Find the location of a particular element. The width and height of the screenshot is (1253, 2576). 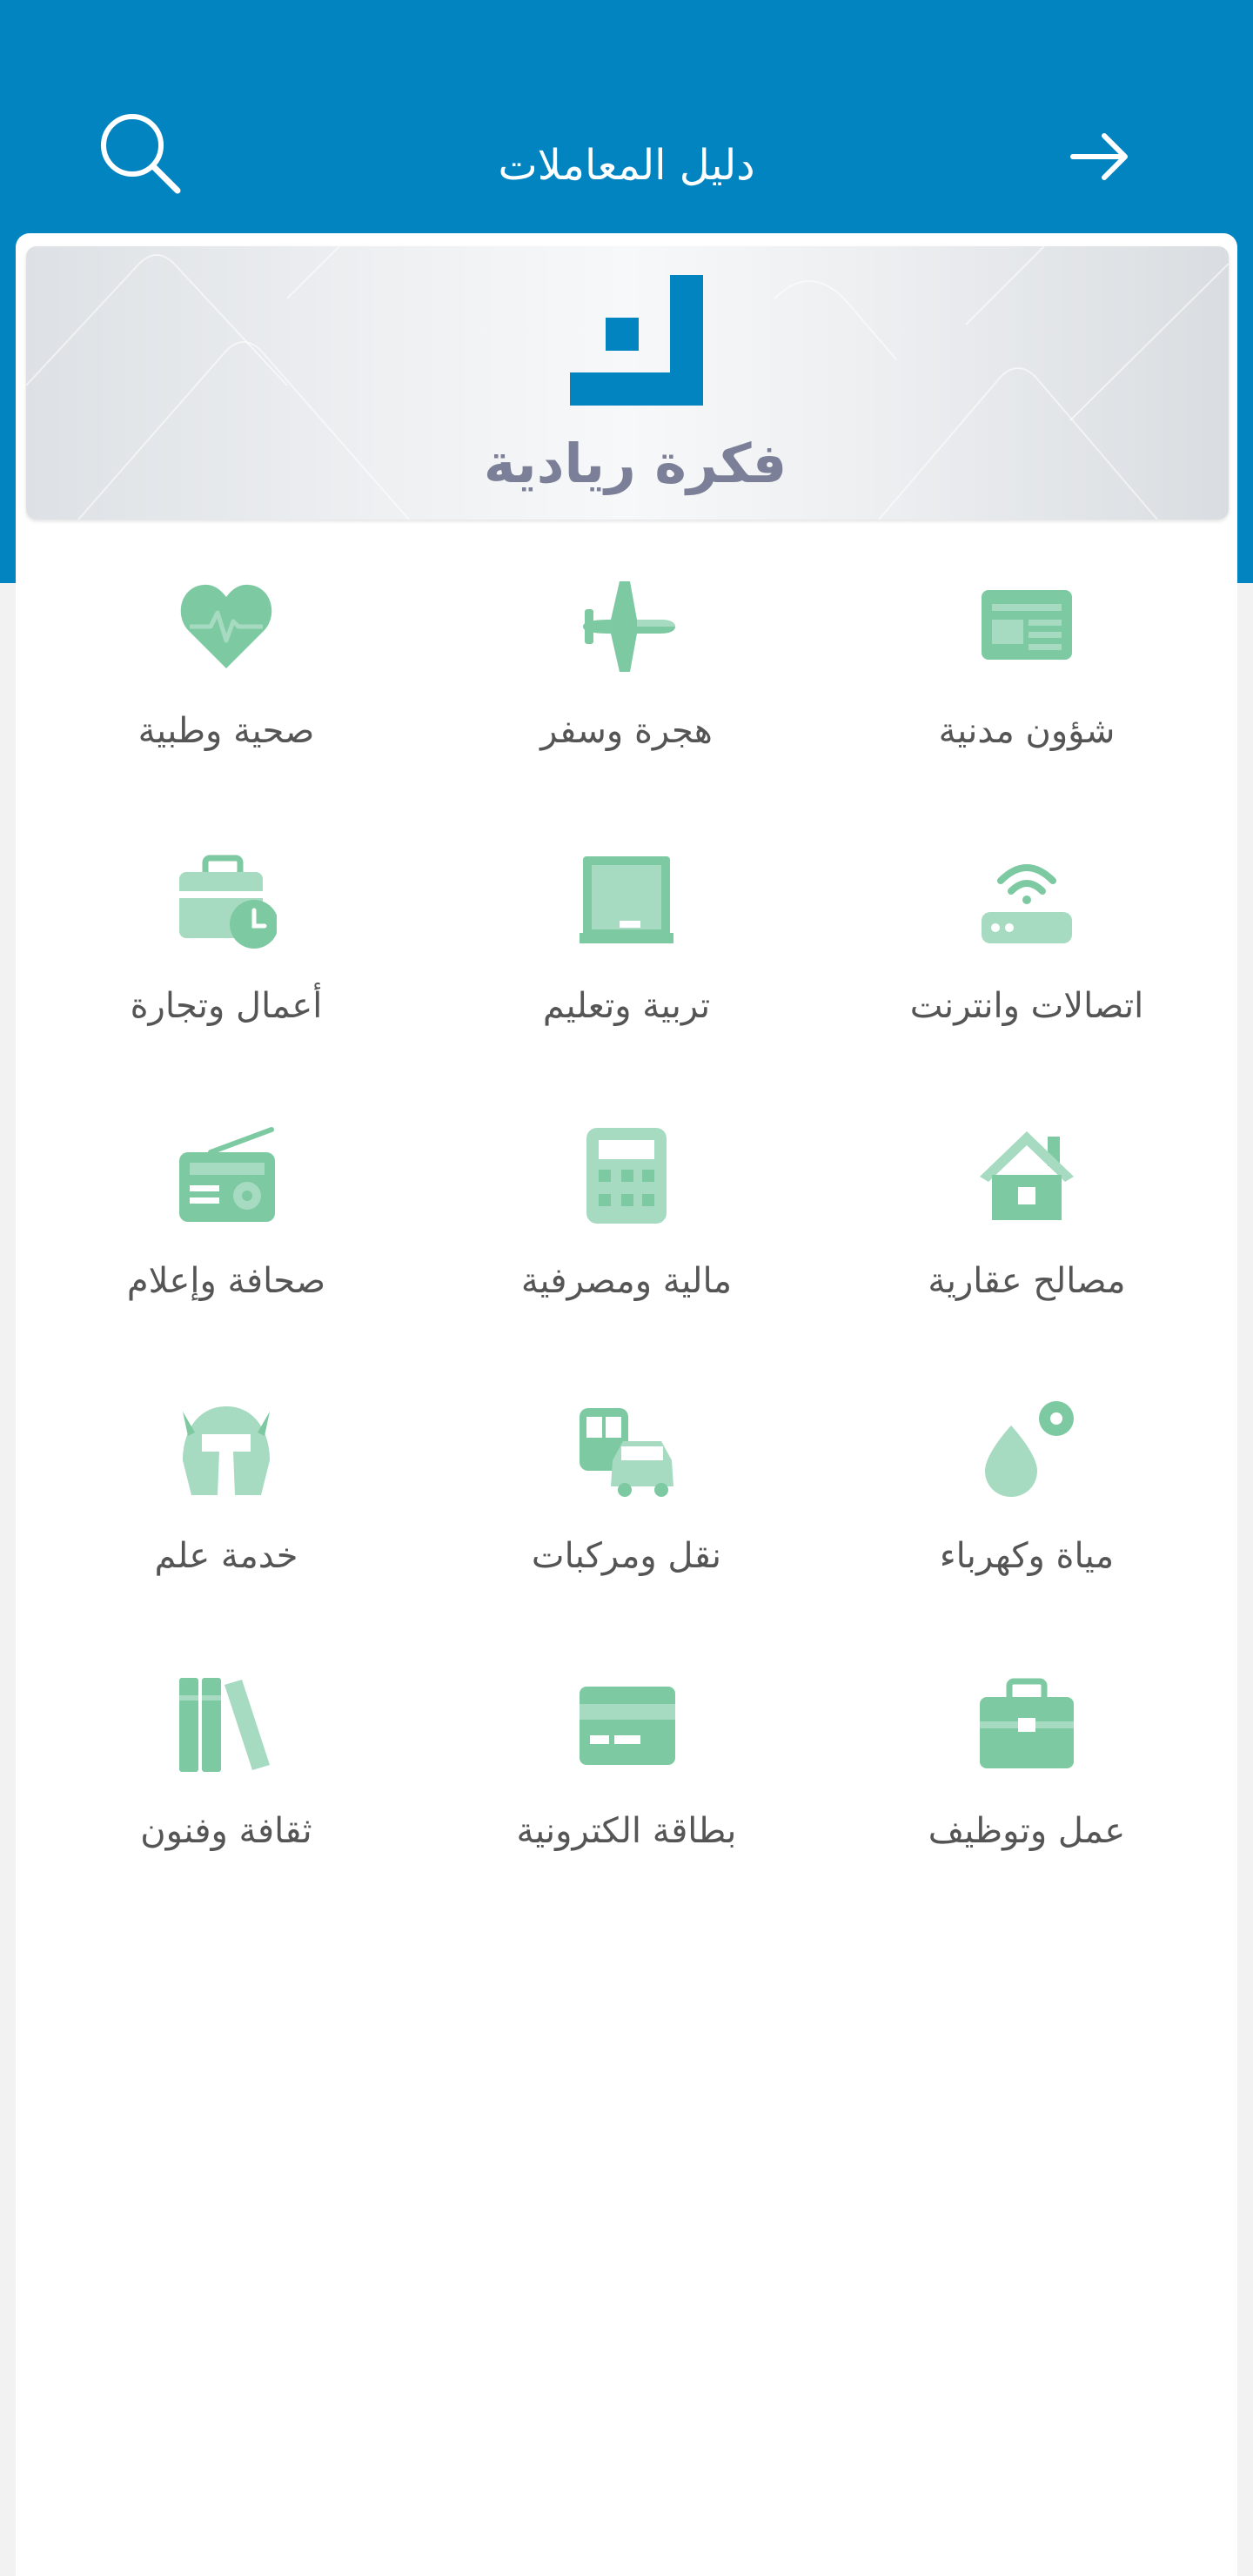

category-label: عمل وتوظيف is located at coordinates (1027, 1831).